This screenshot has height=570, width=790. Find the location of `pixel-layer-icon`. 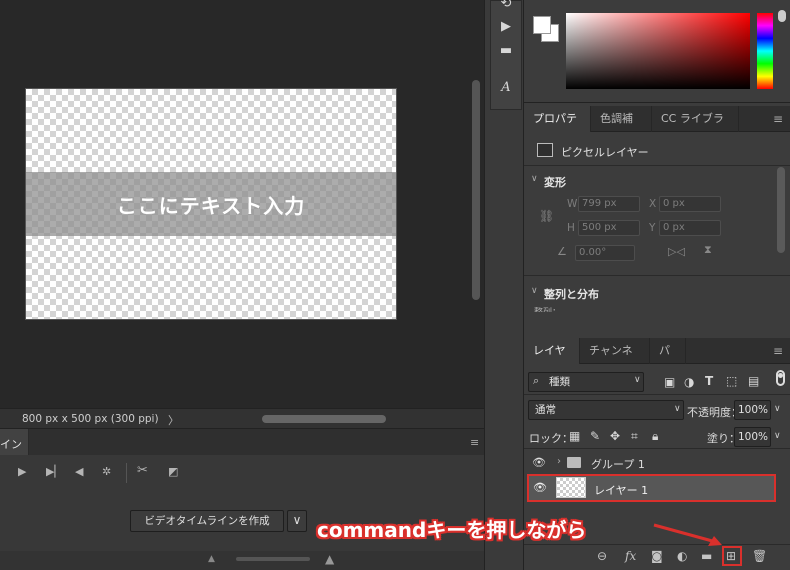

pixel-layer-icon is located at coordinates (545, 150).